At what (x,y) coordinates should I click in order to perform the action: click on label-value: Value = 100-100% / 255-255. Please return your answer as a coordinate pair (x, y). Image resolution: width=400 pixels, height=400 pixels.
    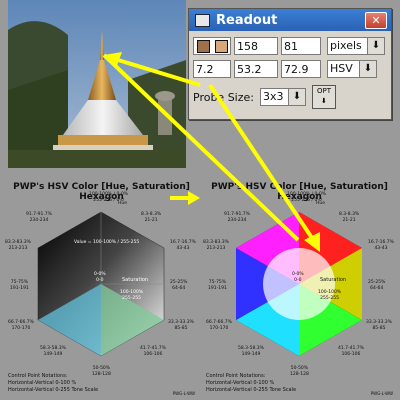
    Looking at the image, I should click on (107, 242).